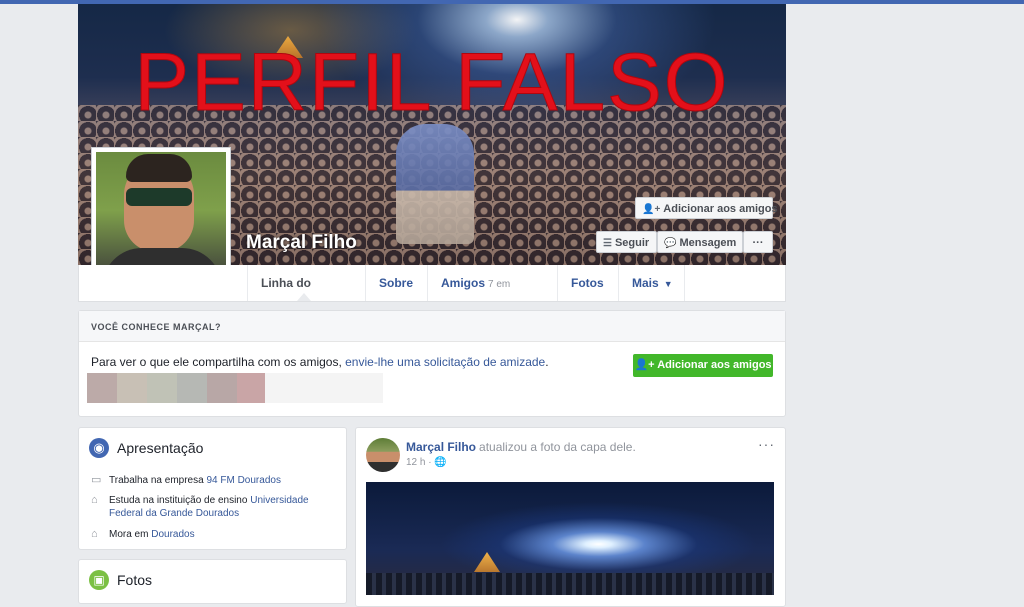 The image size is (1024, 607). What do you see at coordinates (670, 243) in the screenshot?
I see `messenger-icon: 💬` at bounding box center [670, 243].